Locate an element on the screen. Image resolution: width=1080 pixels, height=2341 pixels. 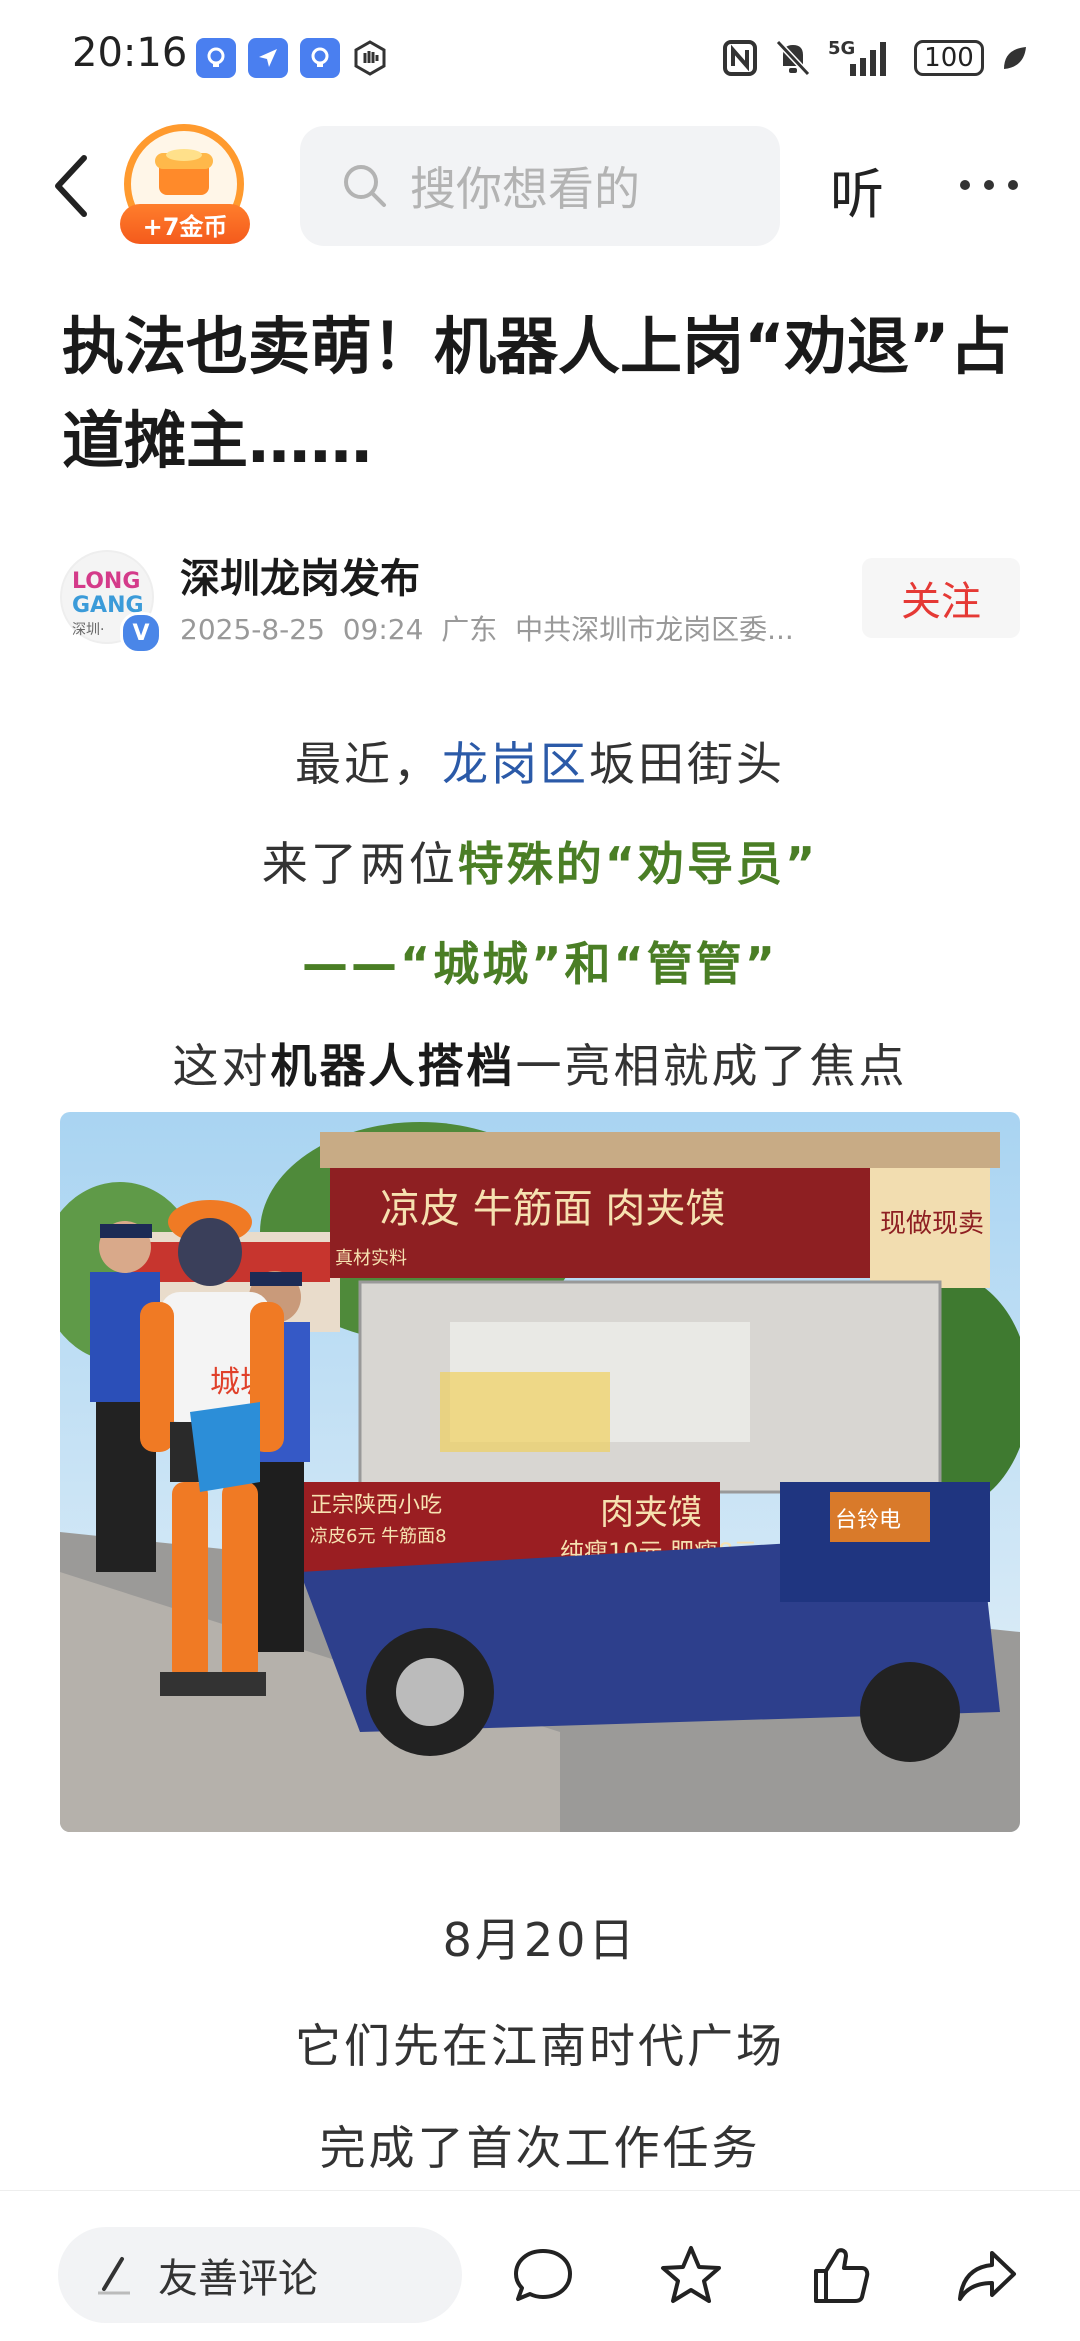
comment-button is located at coordinates (543, 2276).